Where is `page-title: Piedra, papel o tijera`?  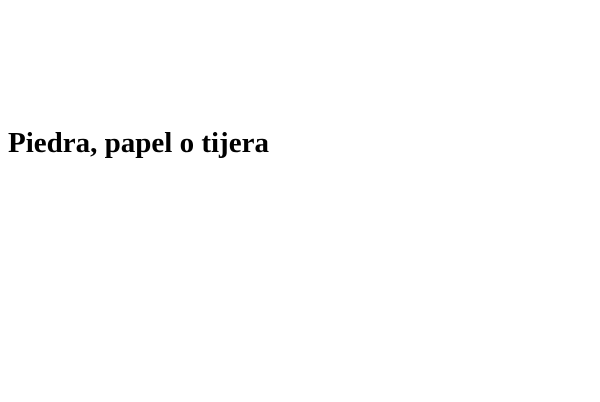 page-title: Piedra, papel o tijera is located at coordinates (138, 143).